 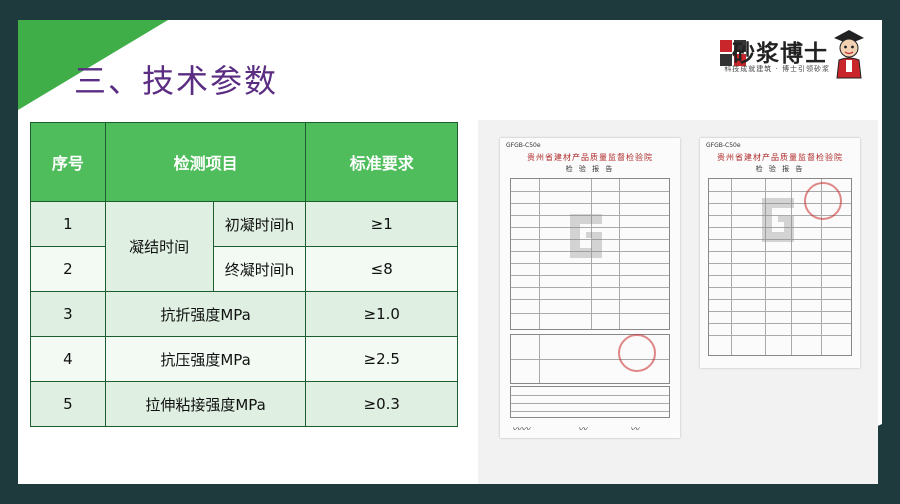 I want to click on table-row: 4 抗压强度MPa ≥2.5, so click(x=244, y=359).